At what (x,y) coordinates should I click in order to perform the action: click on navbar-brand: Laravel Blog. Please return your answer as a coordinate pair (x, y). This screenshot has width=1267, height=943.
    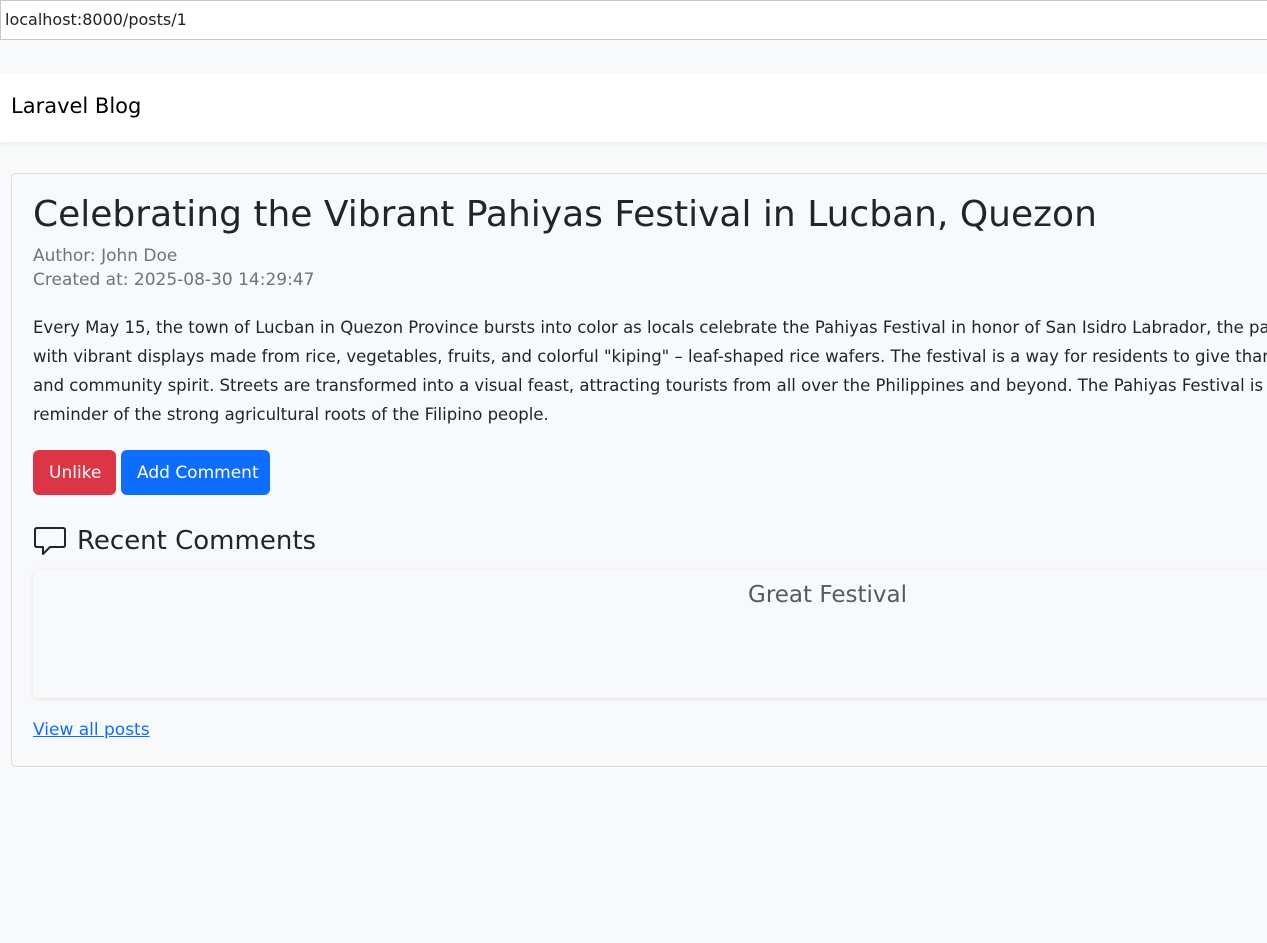
    Looking at the image, I should click on (76, 106).